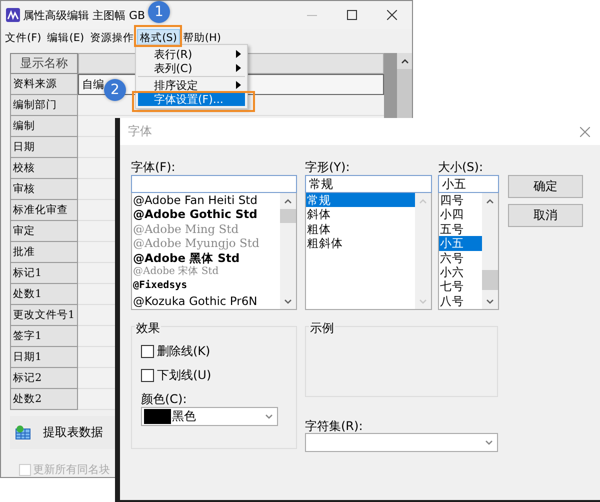 This screenshot has width=600, height=502. What do you see at coordinates (44, 105) in the screenshot?
I see `row-header: 编制部门` at bounding box center [44, 105].